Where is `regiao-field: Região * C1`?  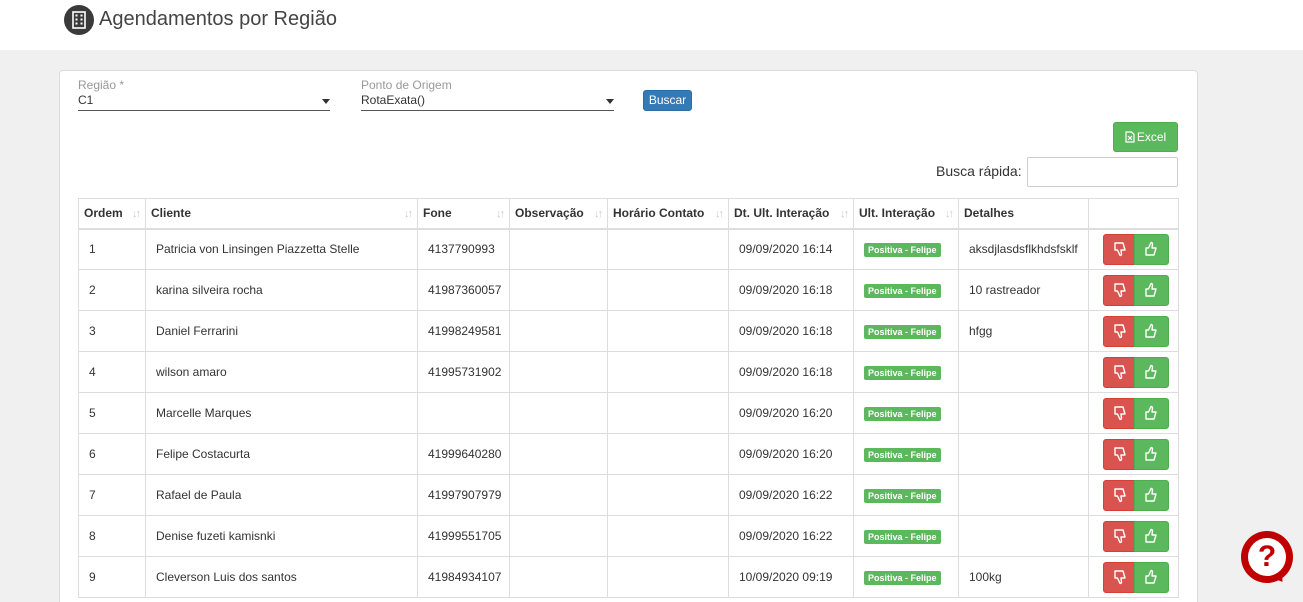 regiao-field: Região * C1 is located at coordinates (204, 95).